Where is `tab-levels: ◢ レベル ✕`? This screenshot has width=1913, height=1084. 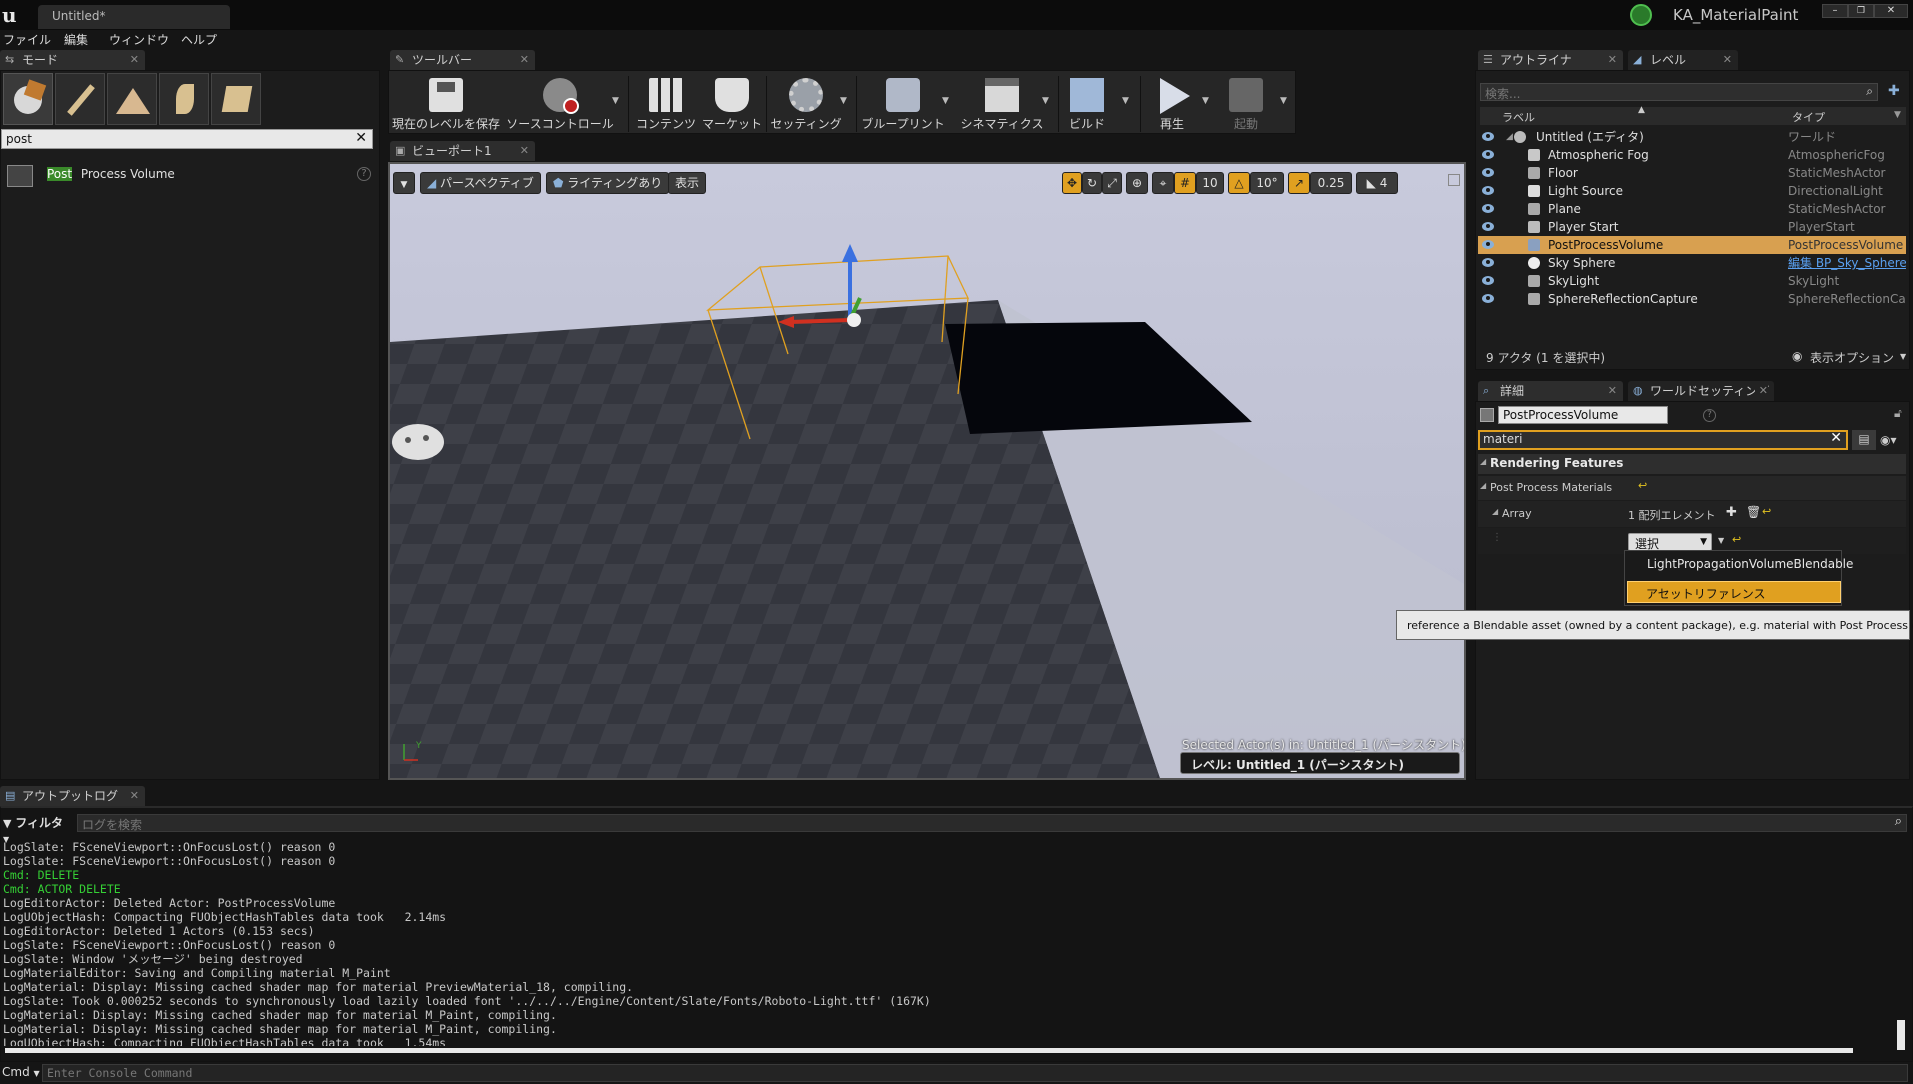 tab-levels: ◢ レベル ✕ is located at coordinates (1683, 60).